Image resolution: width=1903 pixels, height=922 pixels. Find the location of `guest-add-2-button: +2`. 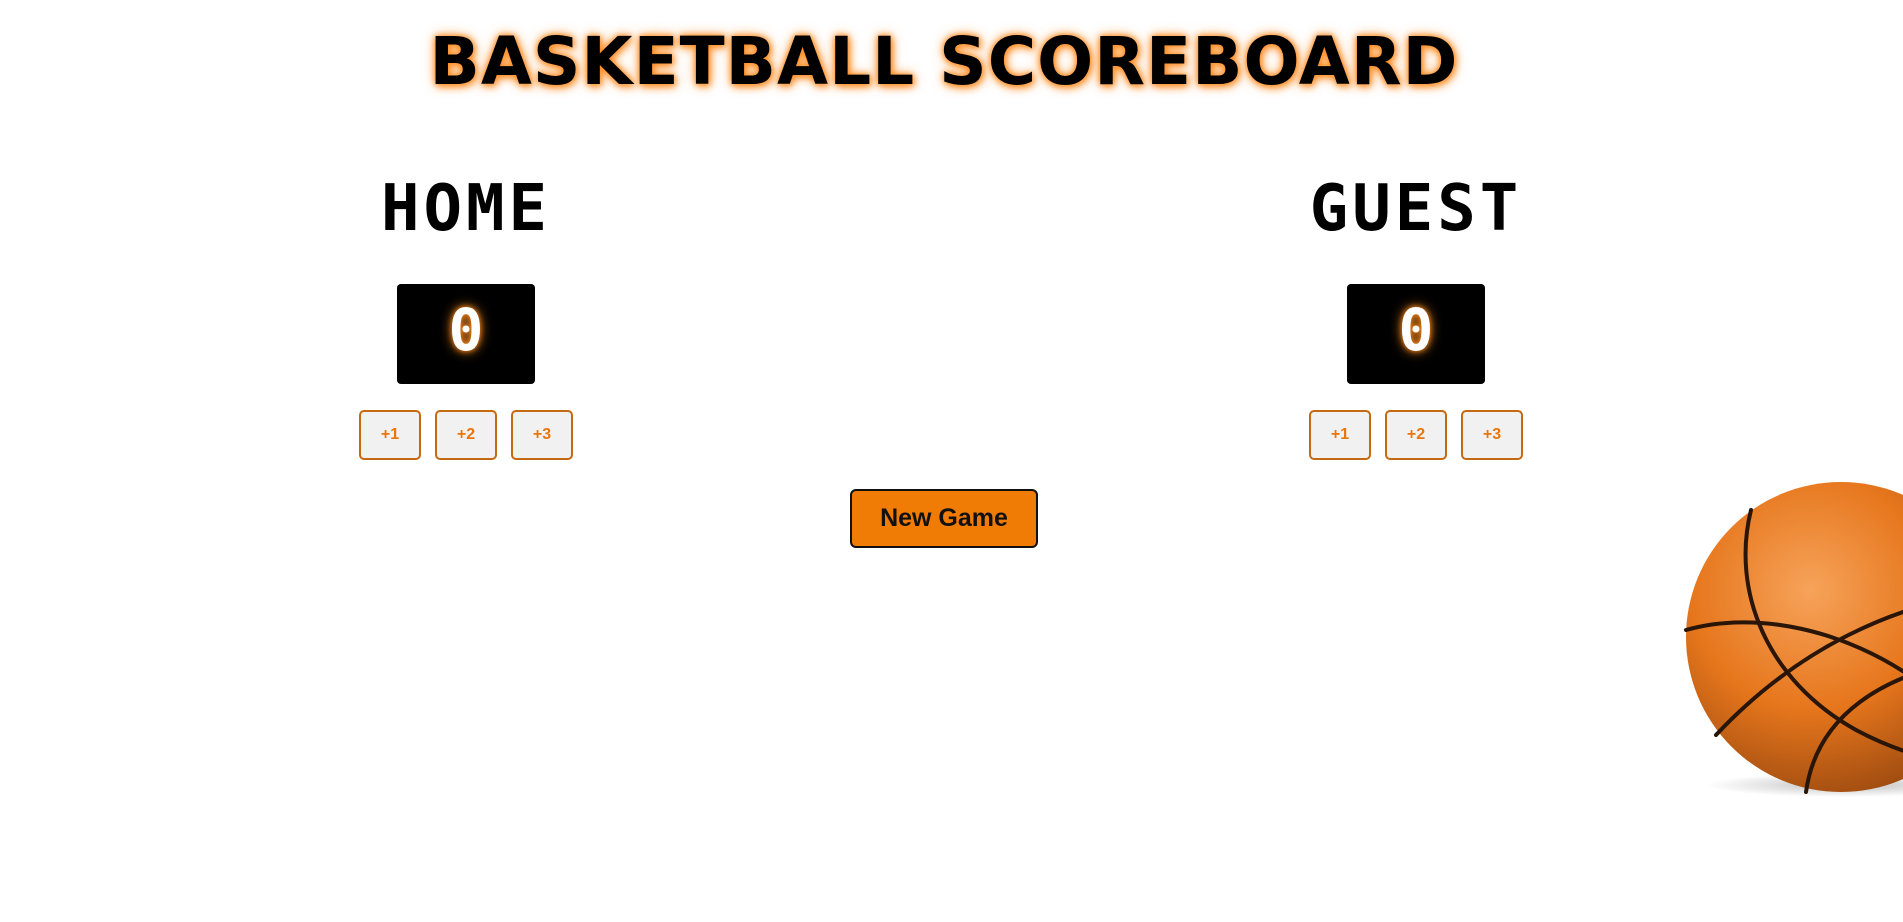

guest-add-2-button: +2 is located at coordinates (1416, 435).